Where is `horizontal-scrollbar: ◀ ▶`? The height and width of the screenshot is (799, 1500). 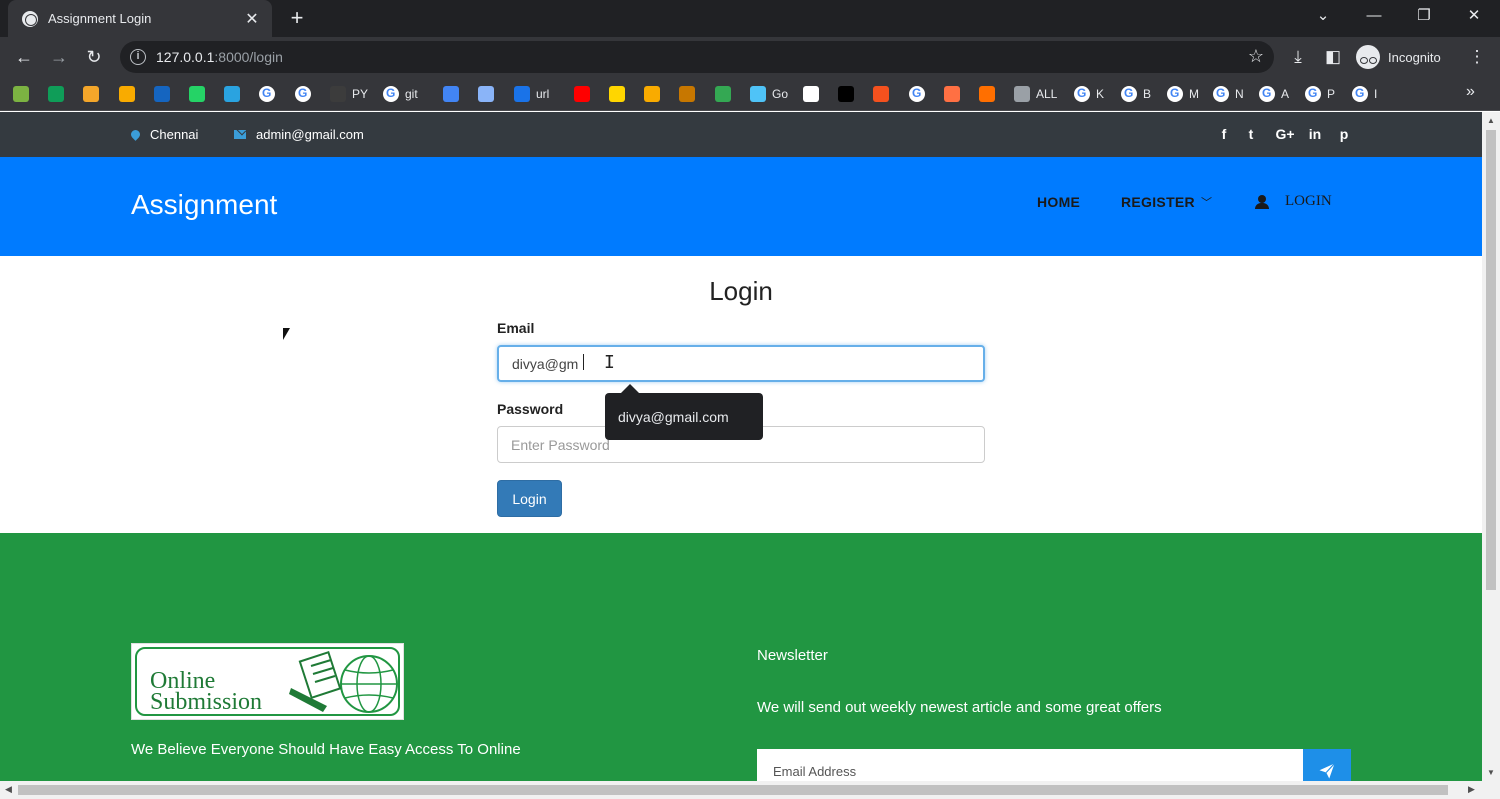 horizontal-scrollbar: ◀ ▶ is located at coordinates (750, 790).